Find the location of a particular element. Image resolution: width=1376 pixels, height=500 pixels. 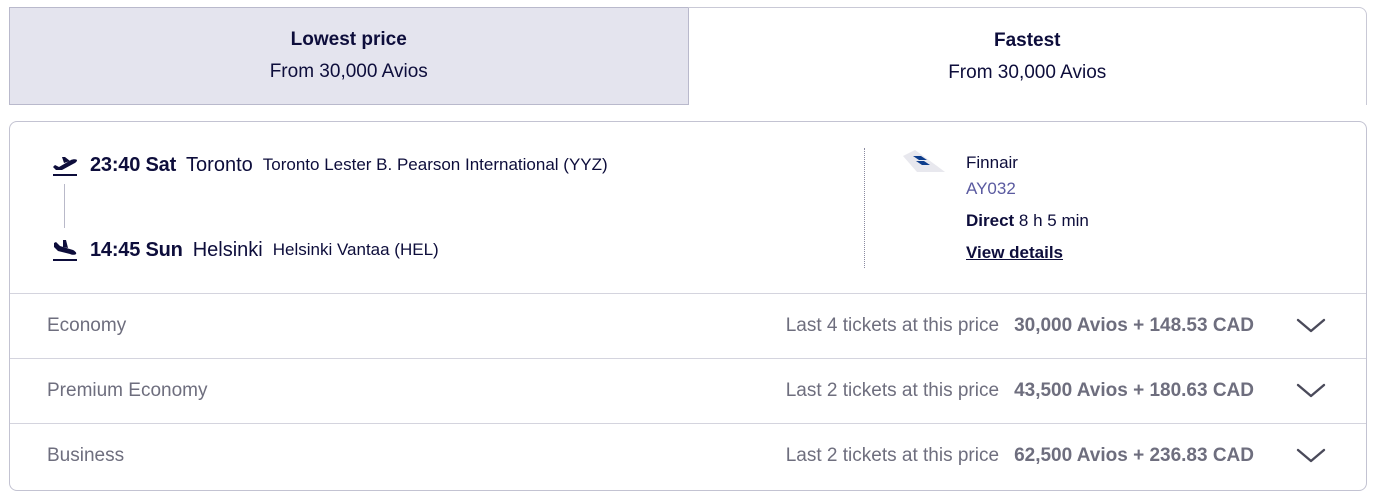

airline-name: Finnair is located at coordinates (992, 162).